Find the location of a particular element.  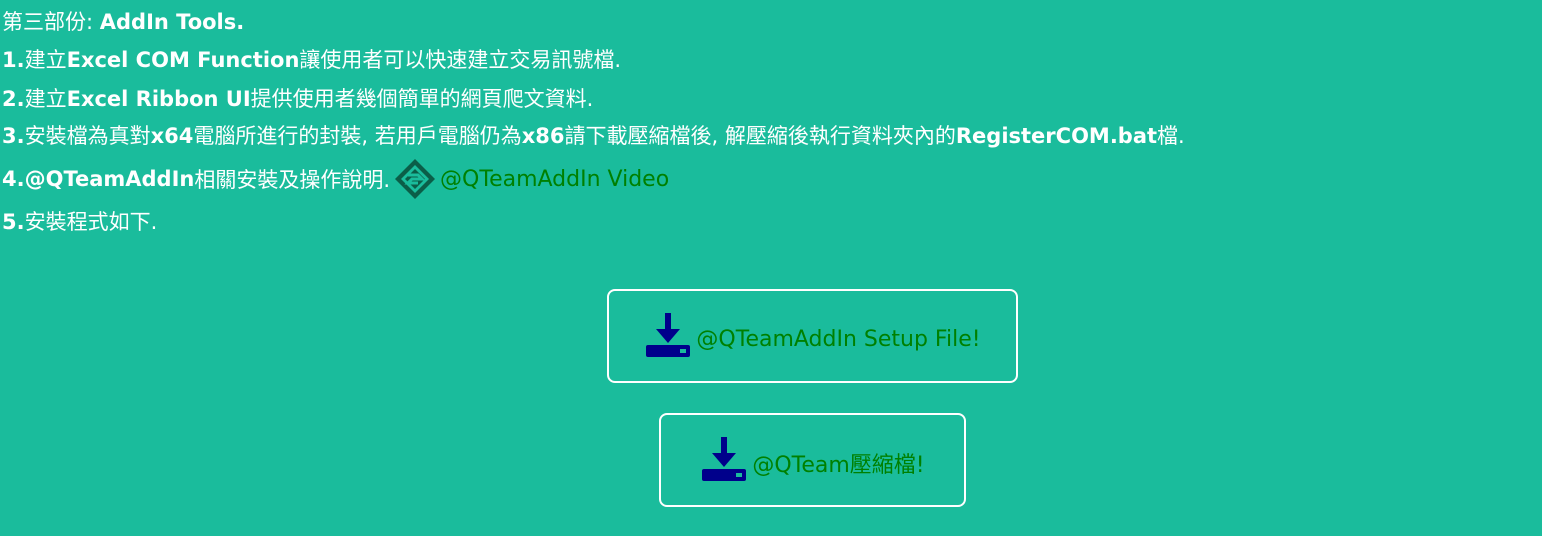

list-item-1: 1.建立Excel COM Function讓使用者可以快速建立交易訊號檔. is located at coordinates (311, 59).